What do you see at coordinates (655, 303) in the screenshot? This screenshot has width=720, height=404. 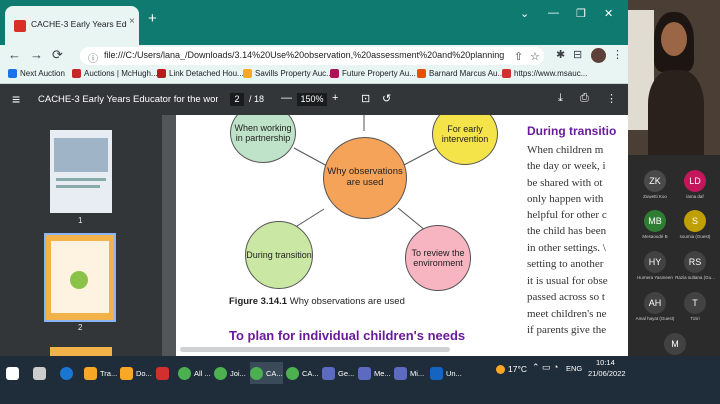 I see `participant-avatar: AH` at bounding box center [655, 303].